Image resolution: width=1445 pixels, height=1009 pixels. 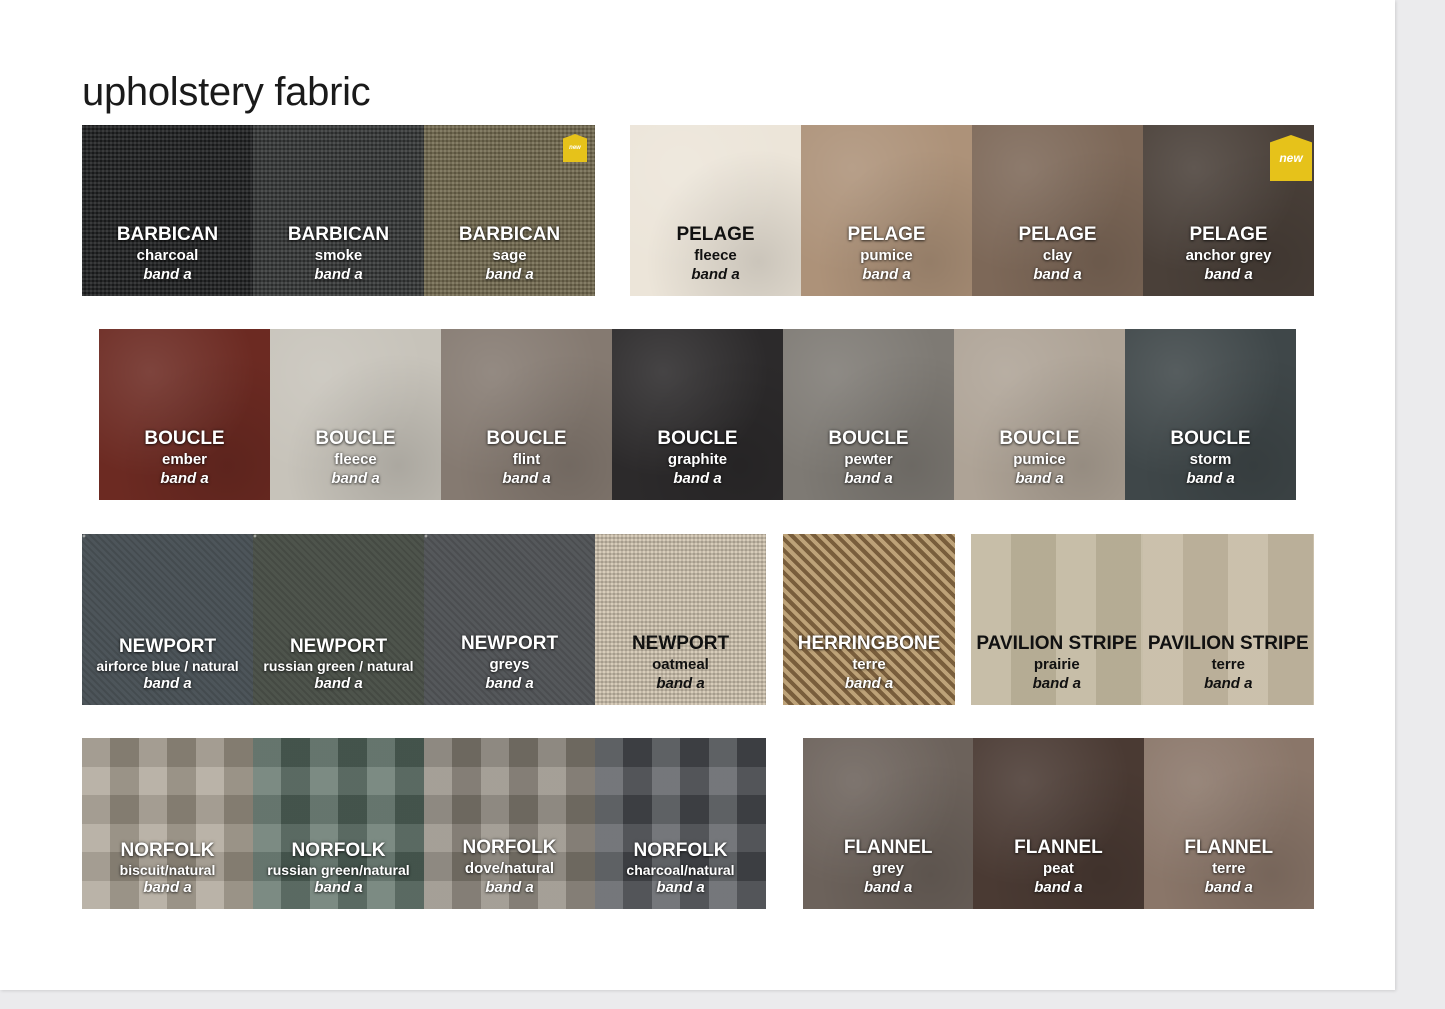 What do you see at coordinates (1210, 414) in the screenshot?
I see `fabric-swatch: BOUCLE storm band a` at bounding box center [1210, 414].